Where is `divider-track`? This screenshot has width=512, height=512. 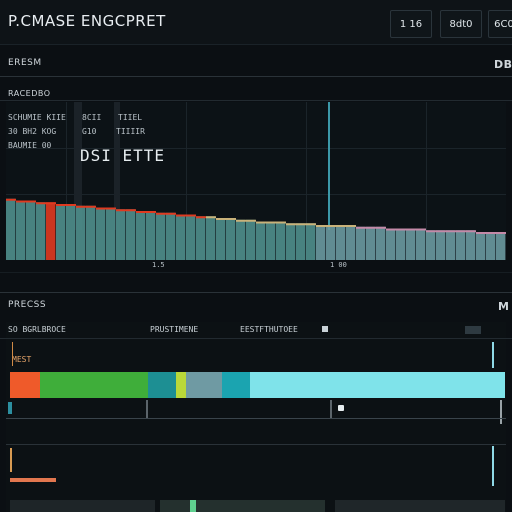
divider-track is located at coordinates (256, 444).